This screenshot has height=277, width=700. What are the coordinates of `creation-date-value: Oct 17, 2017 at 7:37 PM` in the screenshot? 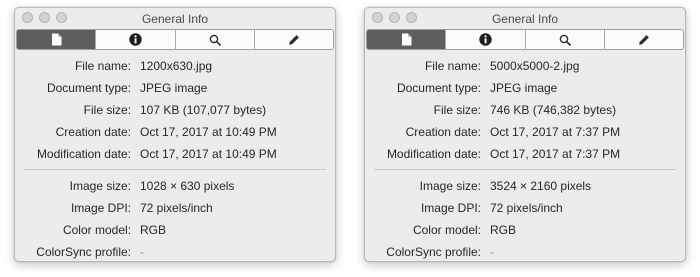 It's located at (555, 132).